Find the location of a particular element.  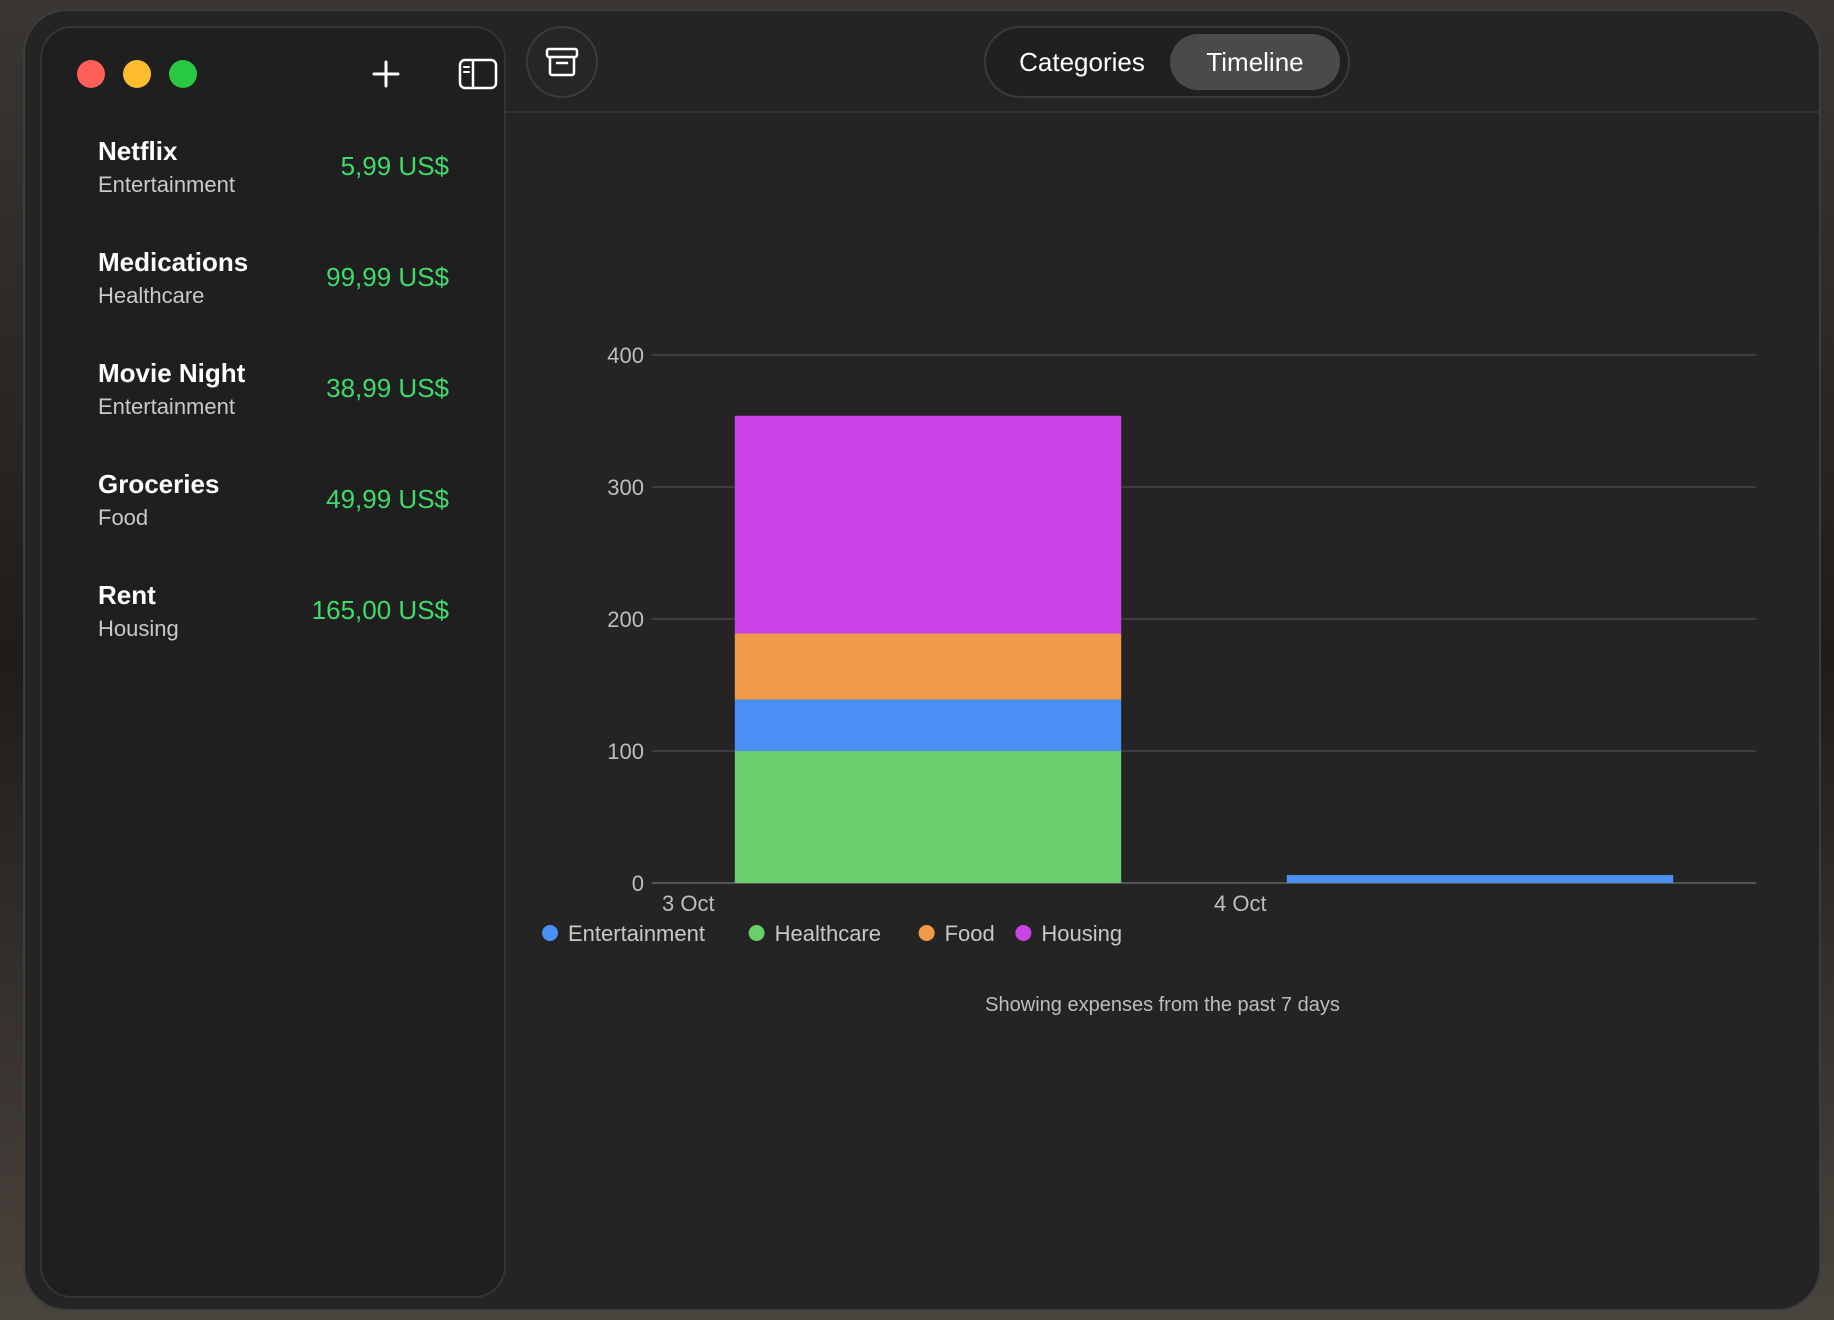

list-item: Medications Healthcare 99,99 US$ is located at coordinates (273, 302).